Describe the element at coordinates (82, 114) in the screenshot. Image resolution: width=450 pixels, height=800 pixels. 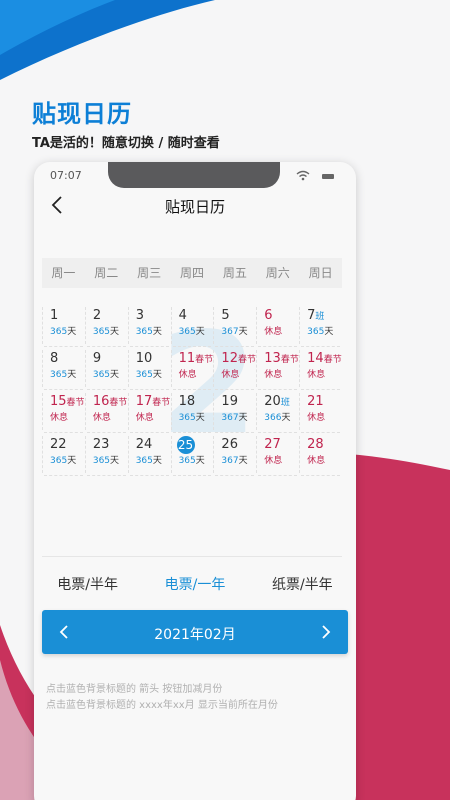
I see `promo-title: 贴现日历` at that location.